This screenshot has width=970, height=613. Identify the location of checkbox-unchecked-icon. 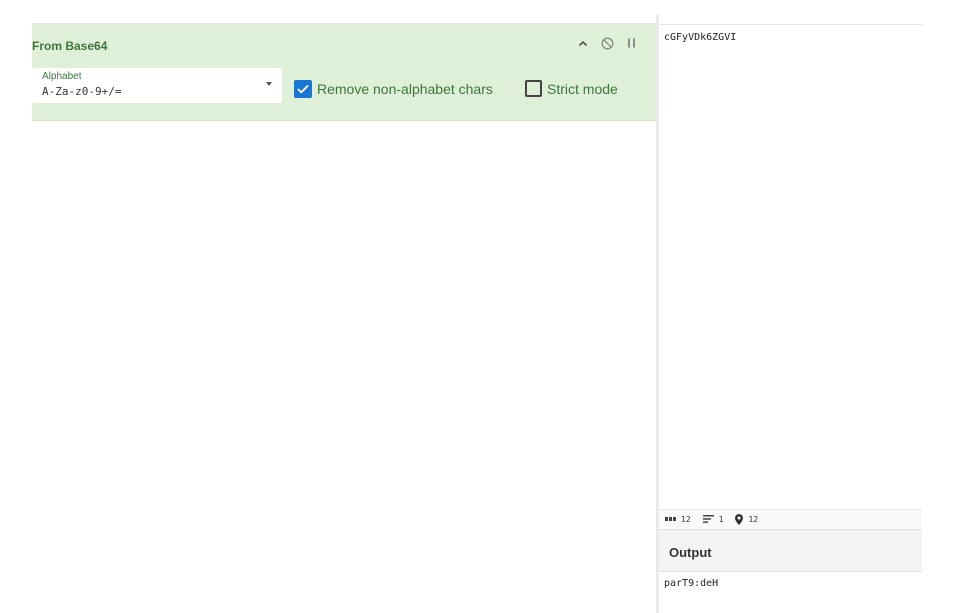
(533, 88).